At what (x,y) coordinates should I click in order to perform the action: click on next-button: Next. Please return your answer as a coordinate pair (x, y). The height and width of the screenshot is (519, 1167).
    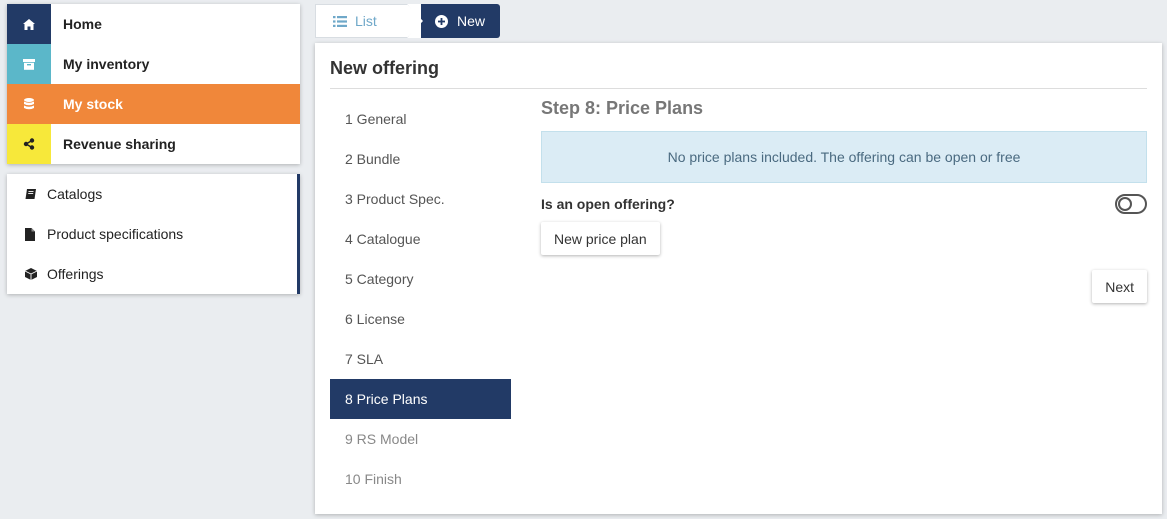
    Looking at the image, I should click on (1119, 286).